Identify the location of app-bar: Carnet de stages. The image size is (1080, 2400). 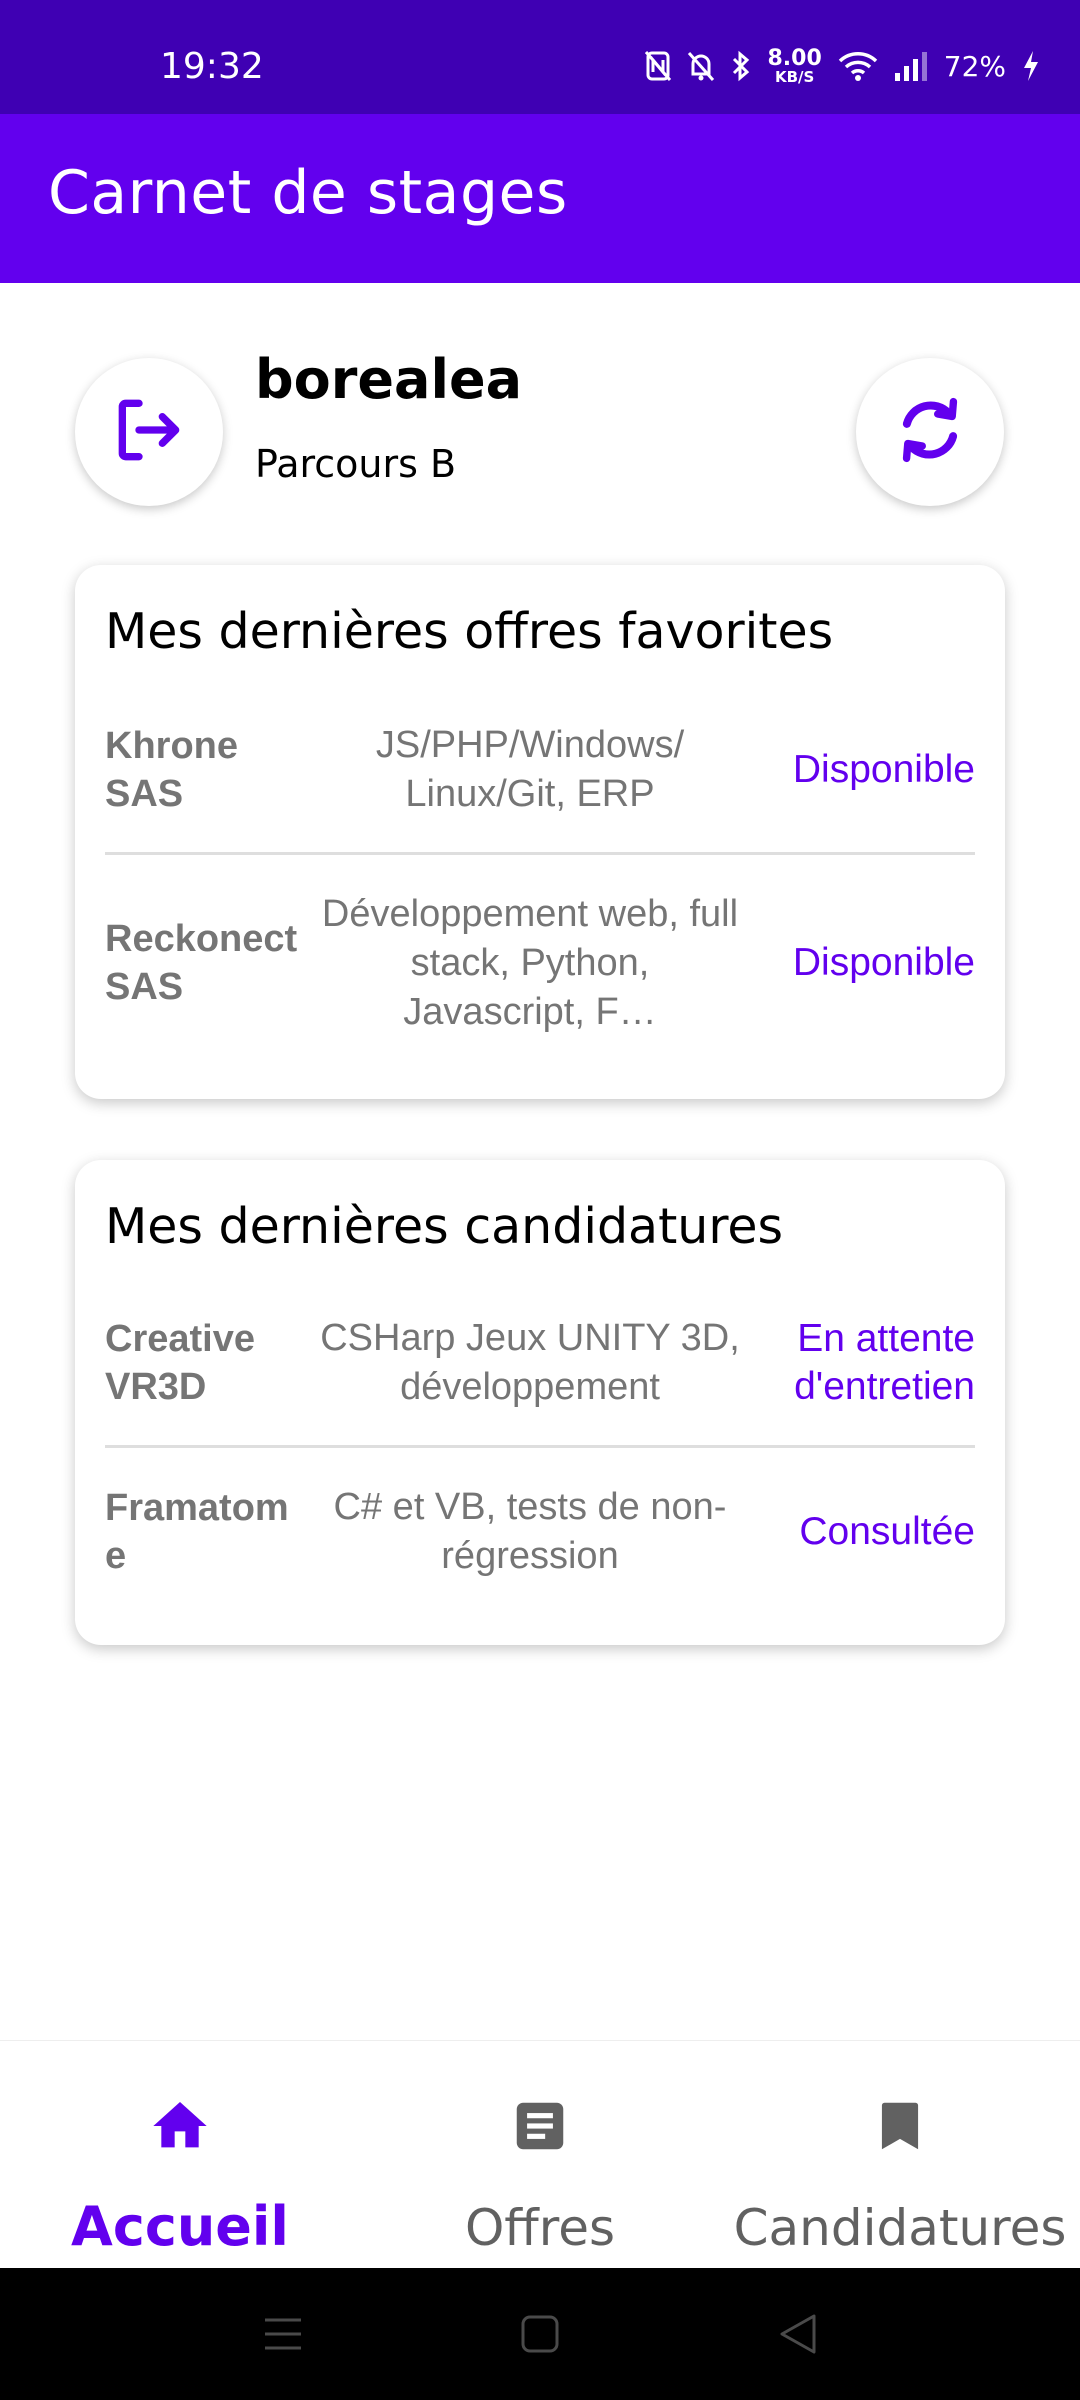
(540, 198).